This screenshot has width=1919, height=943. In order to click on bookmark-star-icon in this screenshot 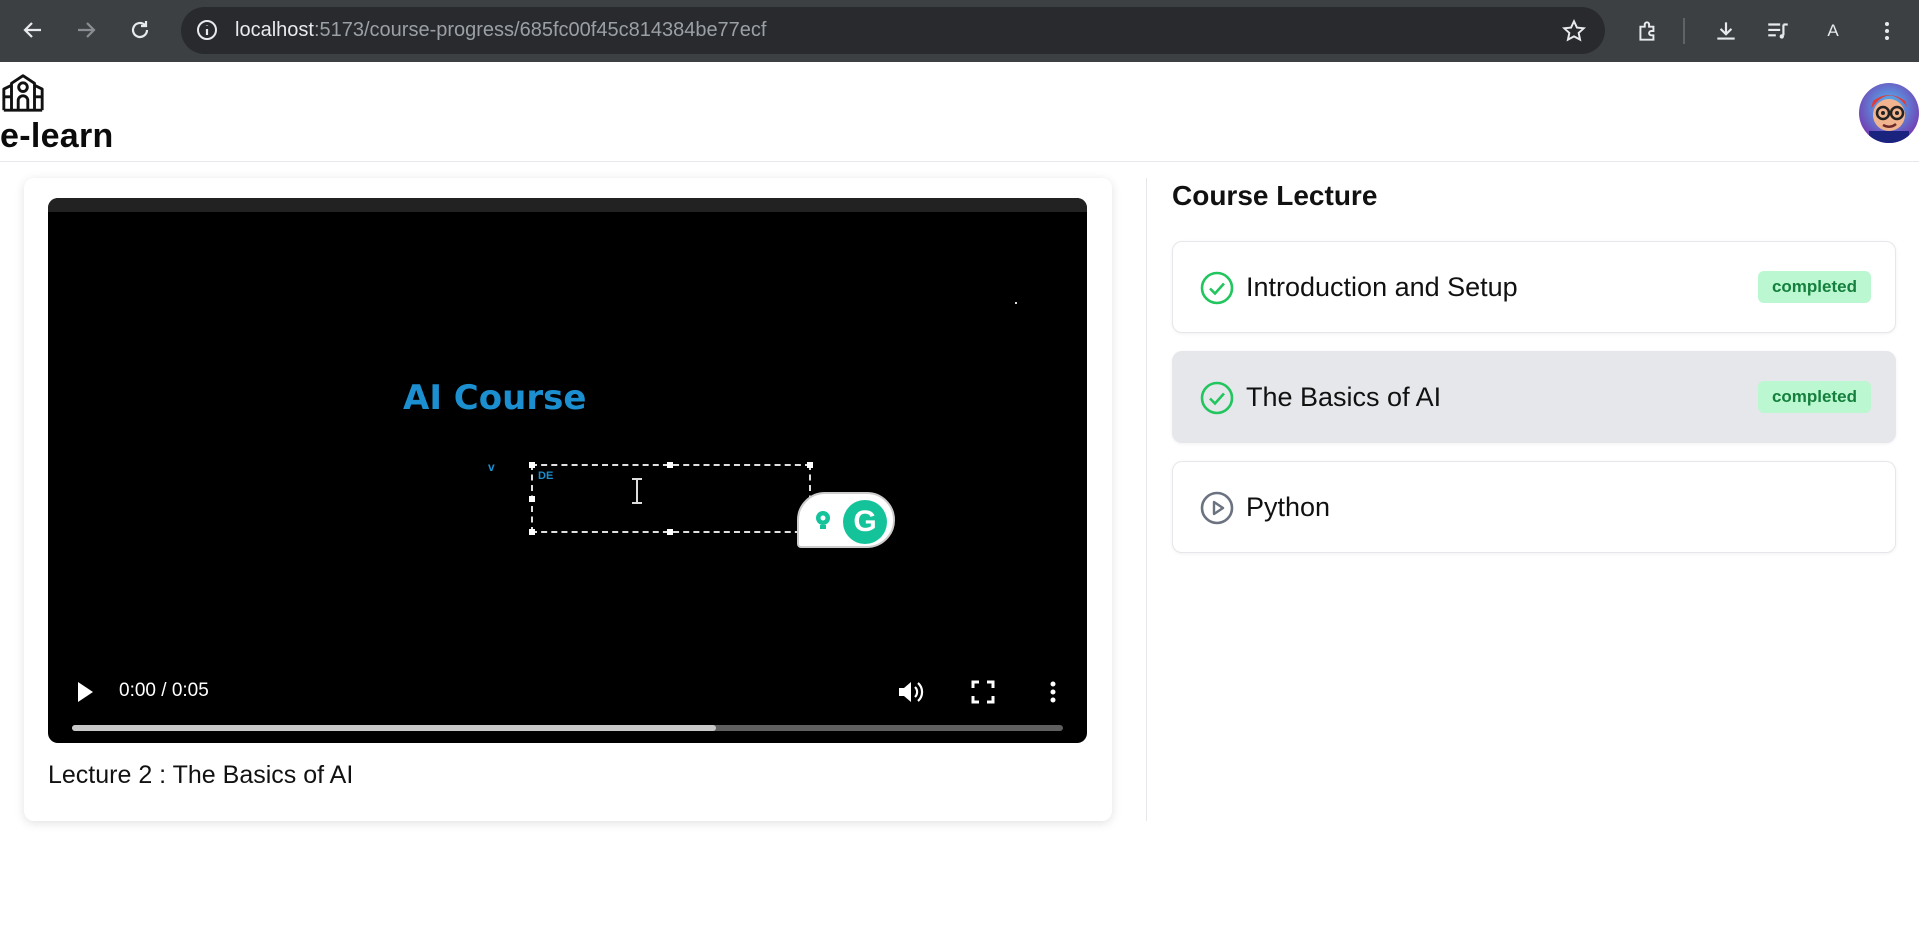, I will do `click(1574, 31)`.